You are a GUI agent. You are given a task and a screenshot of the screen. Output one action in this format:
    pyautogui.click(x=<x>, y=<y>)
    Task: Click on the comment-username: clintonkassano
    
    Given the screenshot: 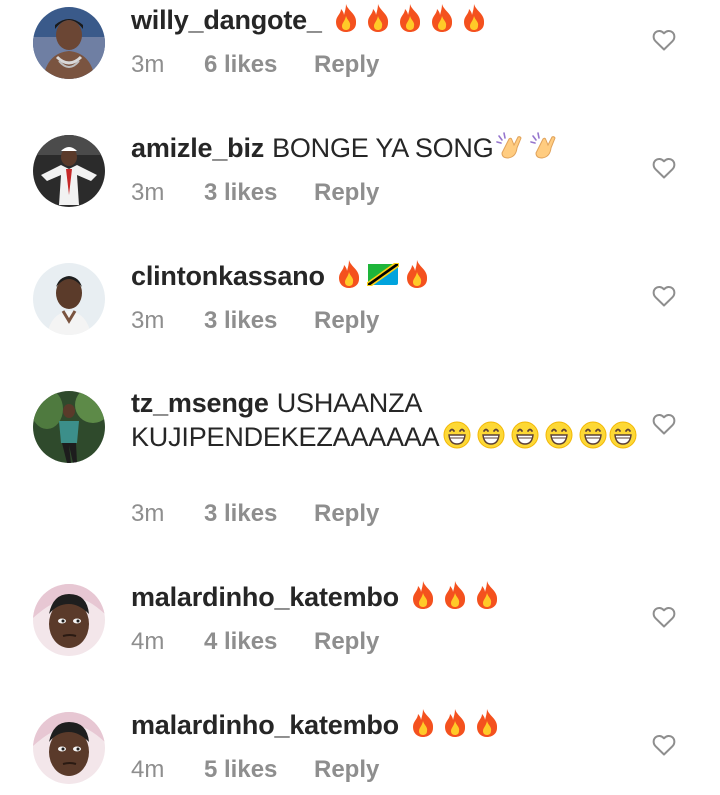 What is the action you would take?
    pyautogui.click(x=228, y=276)
    